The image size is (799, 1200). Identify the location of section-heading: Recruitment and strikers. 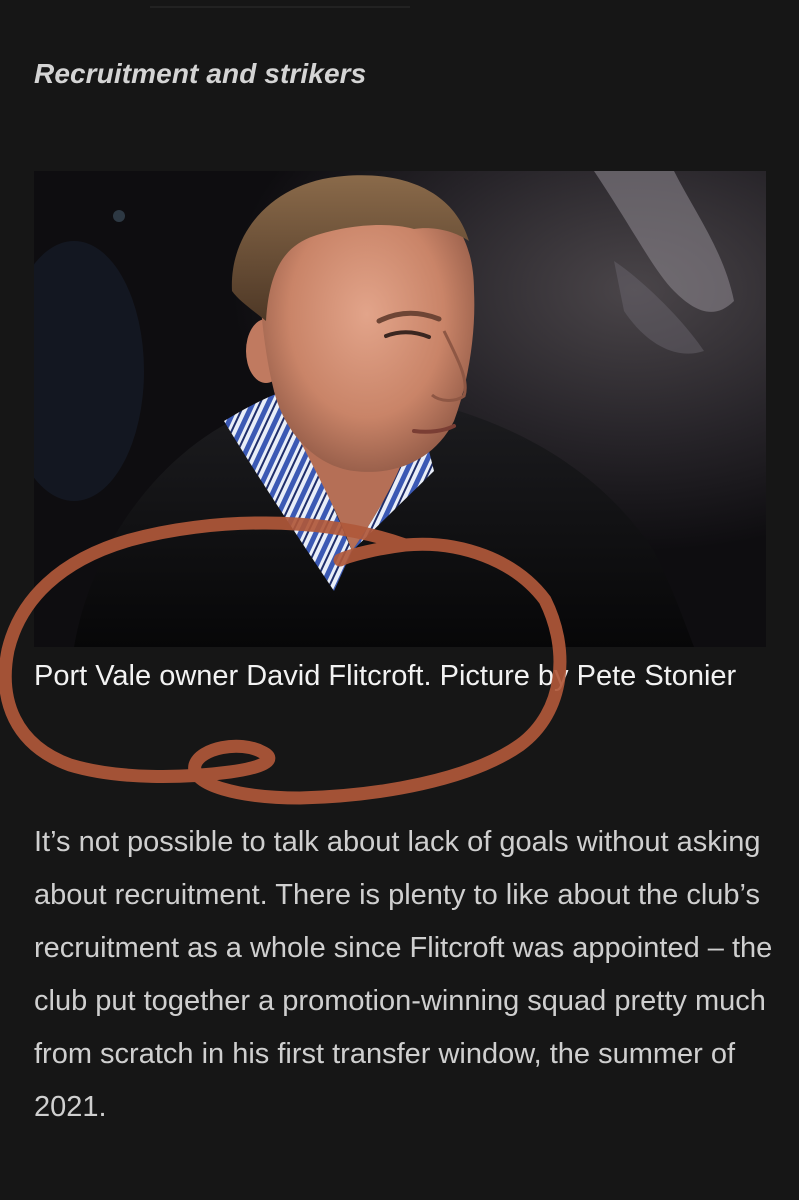
(200, 73).